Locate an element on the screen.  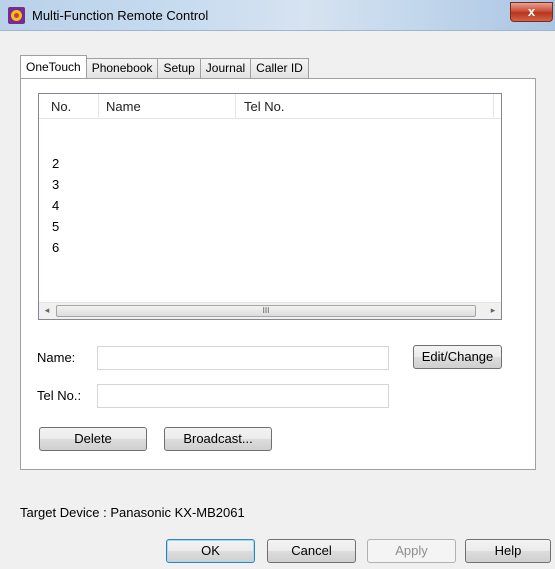
close-button: x is located at coordinates (531, 12).